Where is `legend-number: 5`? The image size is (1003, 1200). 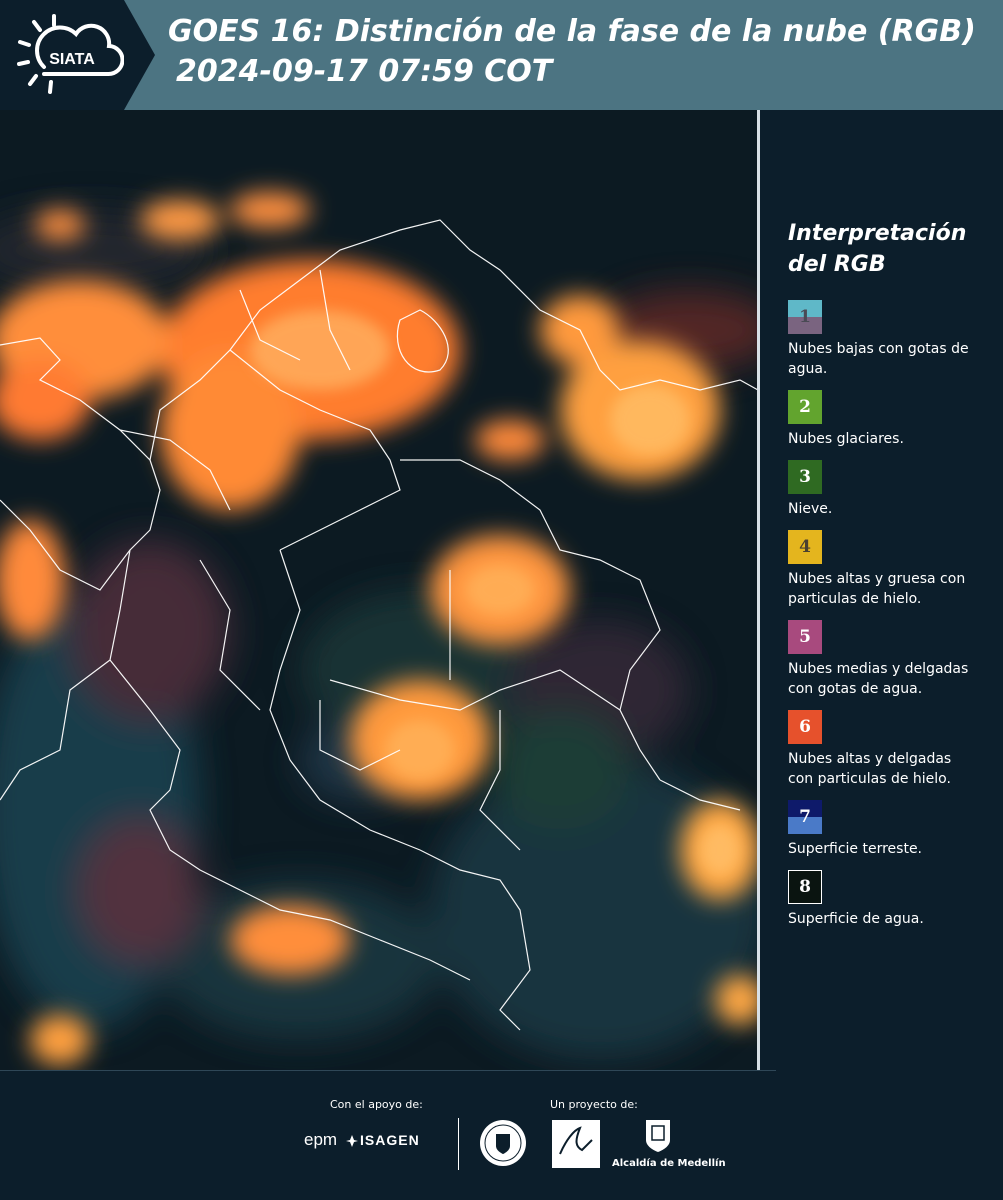
legend-number: 5 is located at coordinates (805, 637).